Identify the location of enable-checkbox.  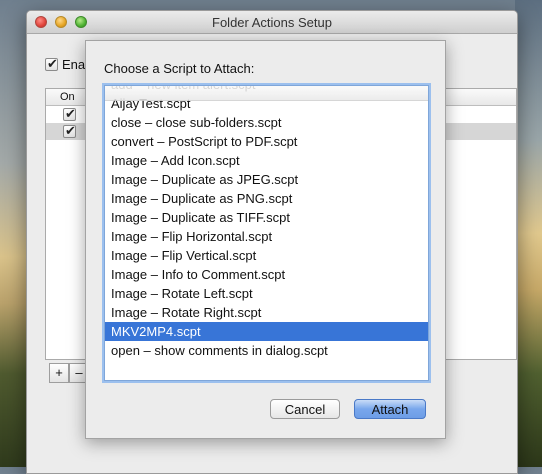
(51, 64).